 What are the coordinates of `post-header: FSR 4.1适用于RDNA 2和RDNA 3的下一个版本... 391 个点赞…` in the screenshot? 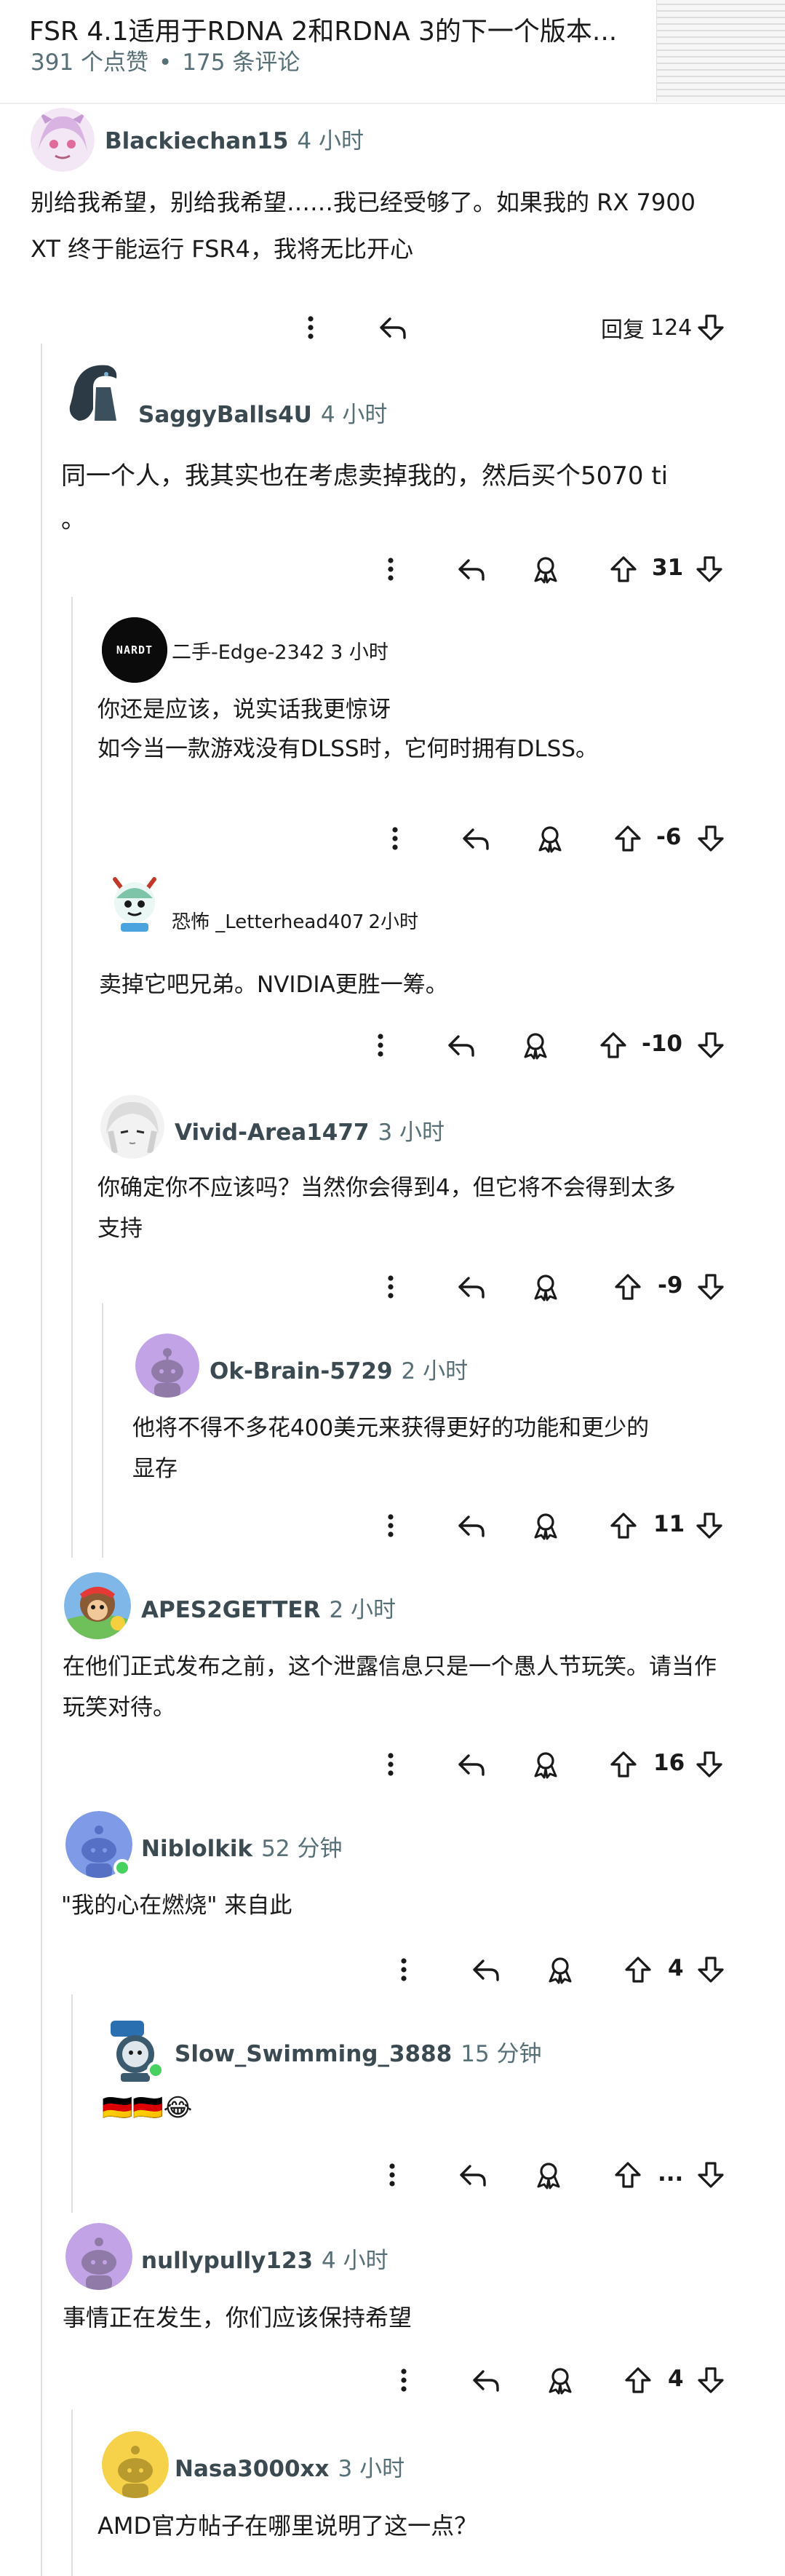 It's located at (392, 52).